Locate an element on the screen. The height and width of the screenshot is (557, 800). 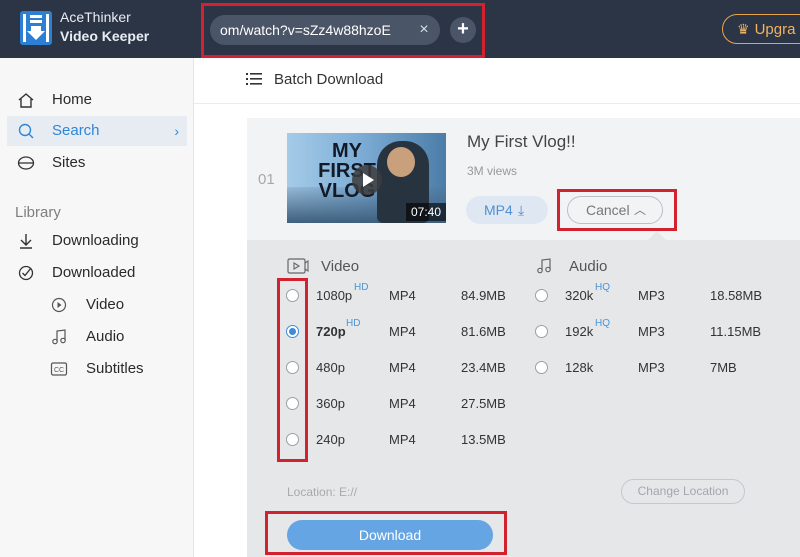
list-icon is located at coordinates (254, 79).